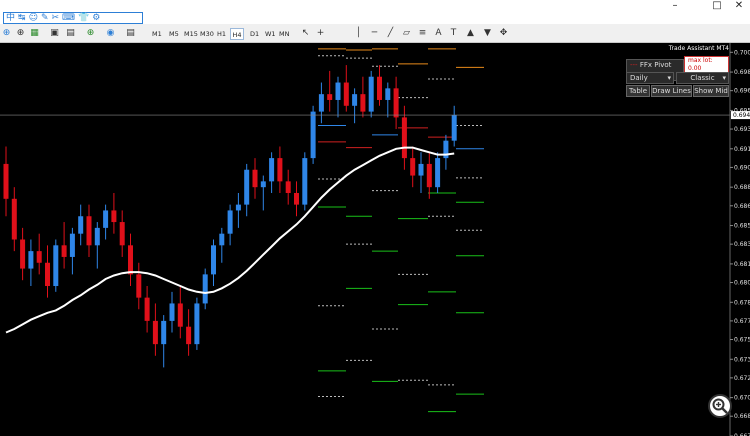  I want to click on settings-icon: ⚙, so click(96, 18).